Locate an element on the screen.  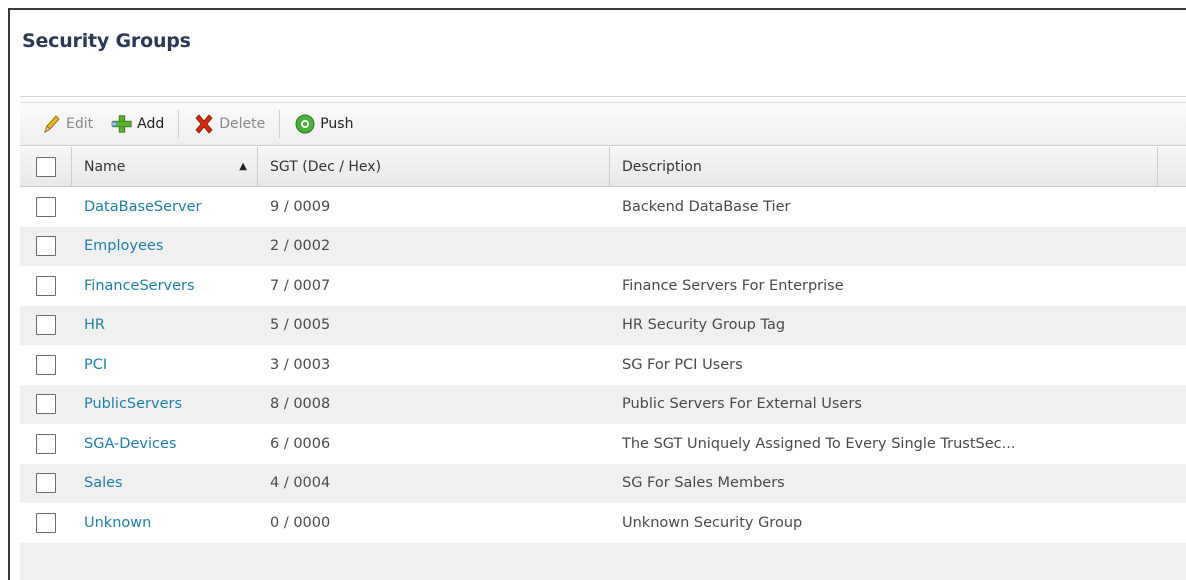
sort-ascending-icon: ▲ is located at coordinates (243, 166).